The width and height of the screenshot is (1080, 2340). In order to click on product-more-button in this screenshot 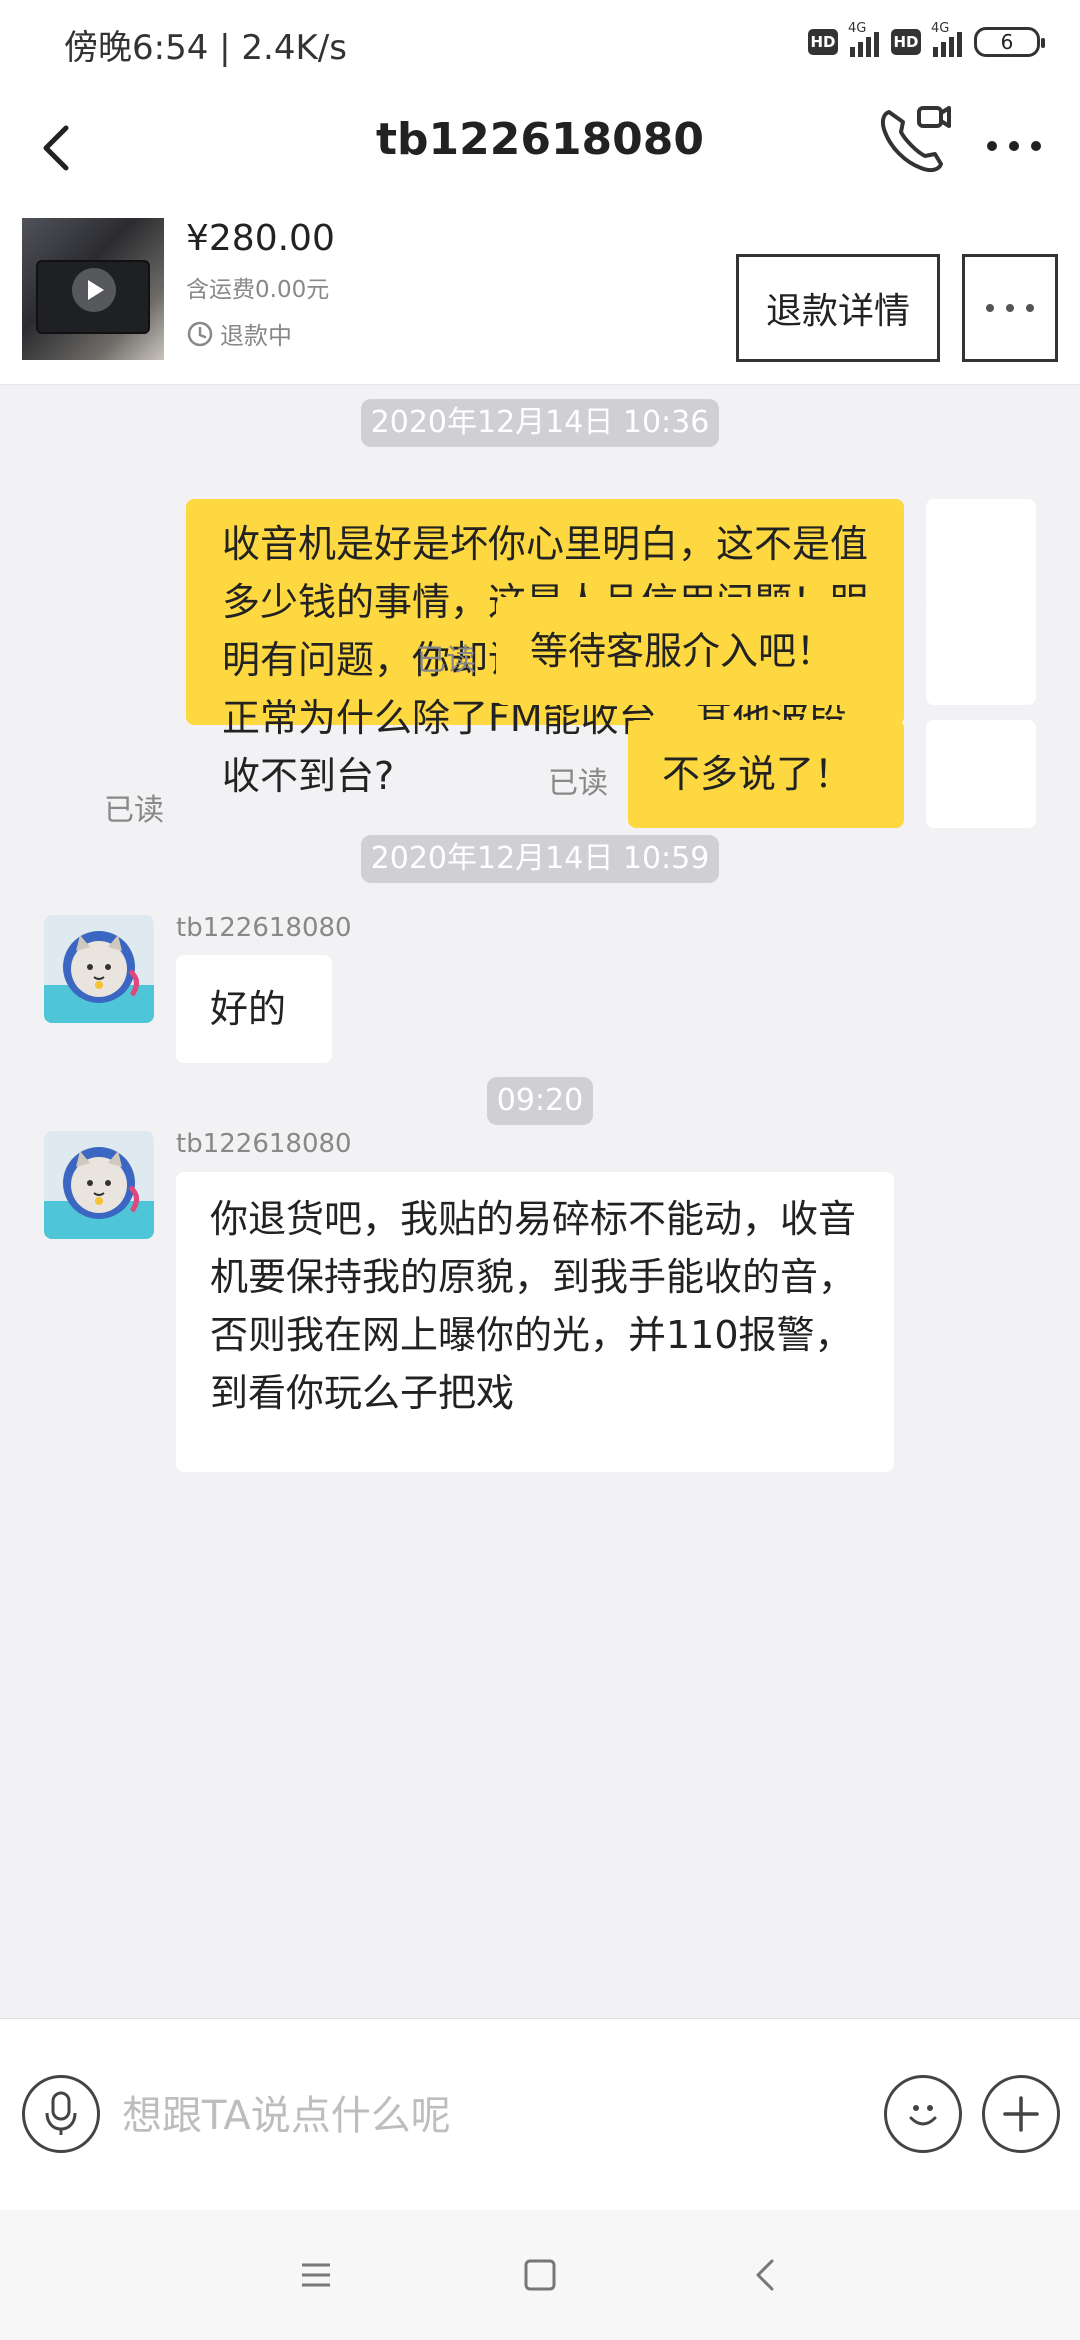, I will do `click(1010, 308)`.